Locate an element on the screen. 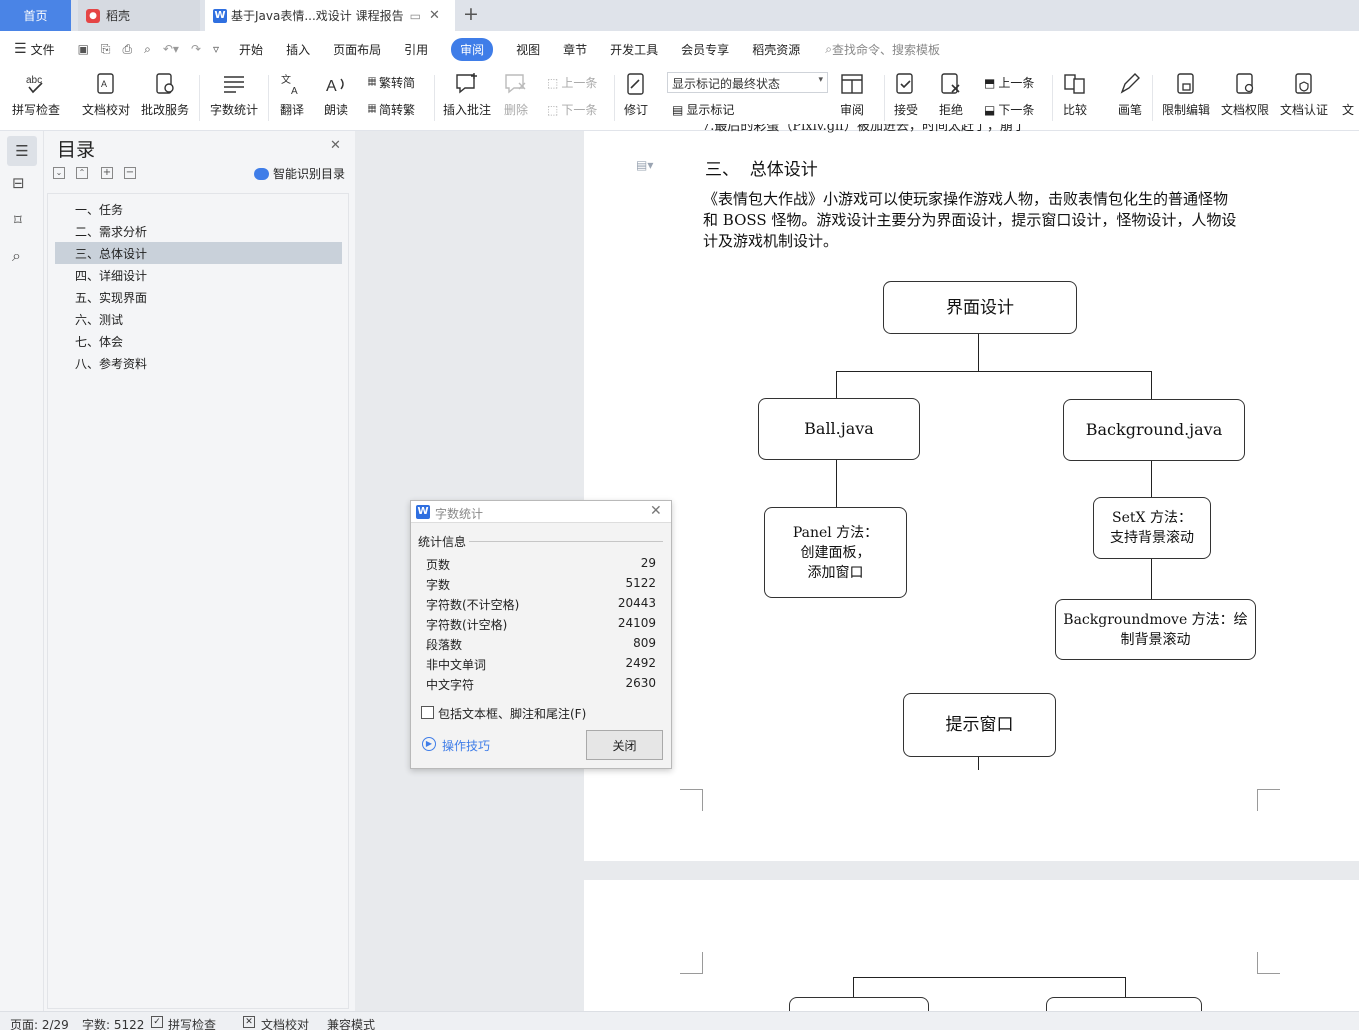 The height and width of the screenshot is (1030, 1359). prev-change-button: ⬒ 上一条 is located at coordinates (1009, 82).